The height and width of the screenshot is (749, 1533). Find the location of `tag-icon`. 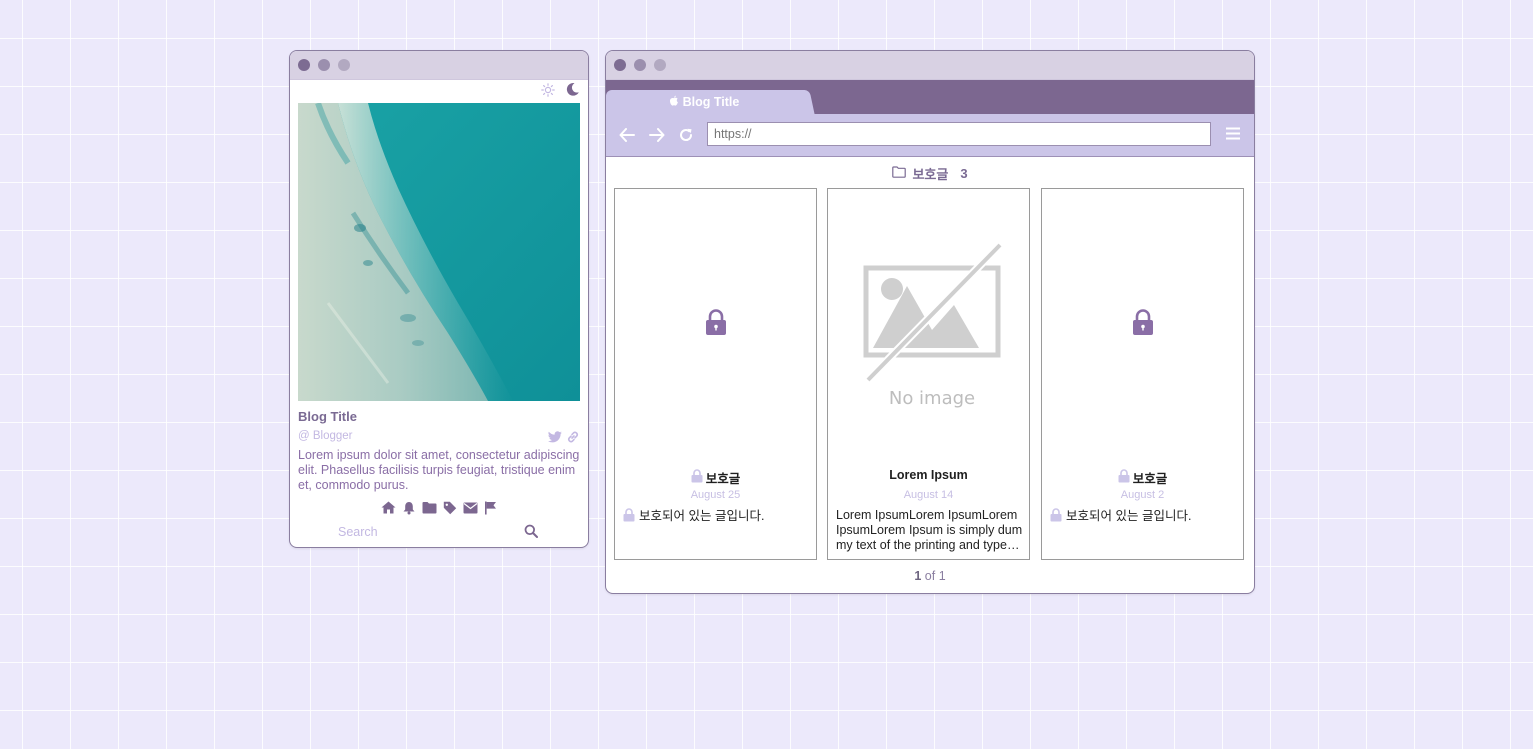

tag-icon is located at coordinates (450, 510).